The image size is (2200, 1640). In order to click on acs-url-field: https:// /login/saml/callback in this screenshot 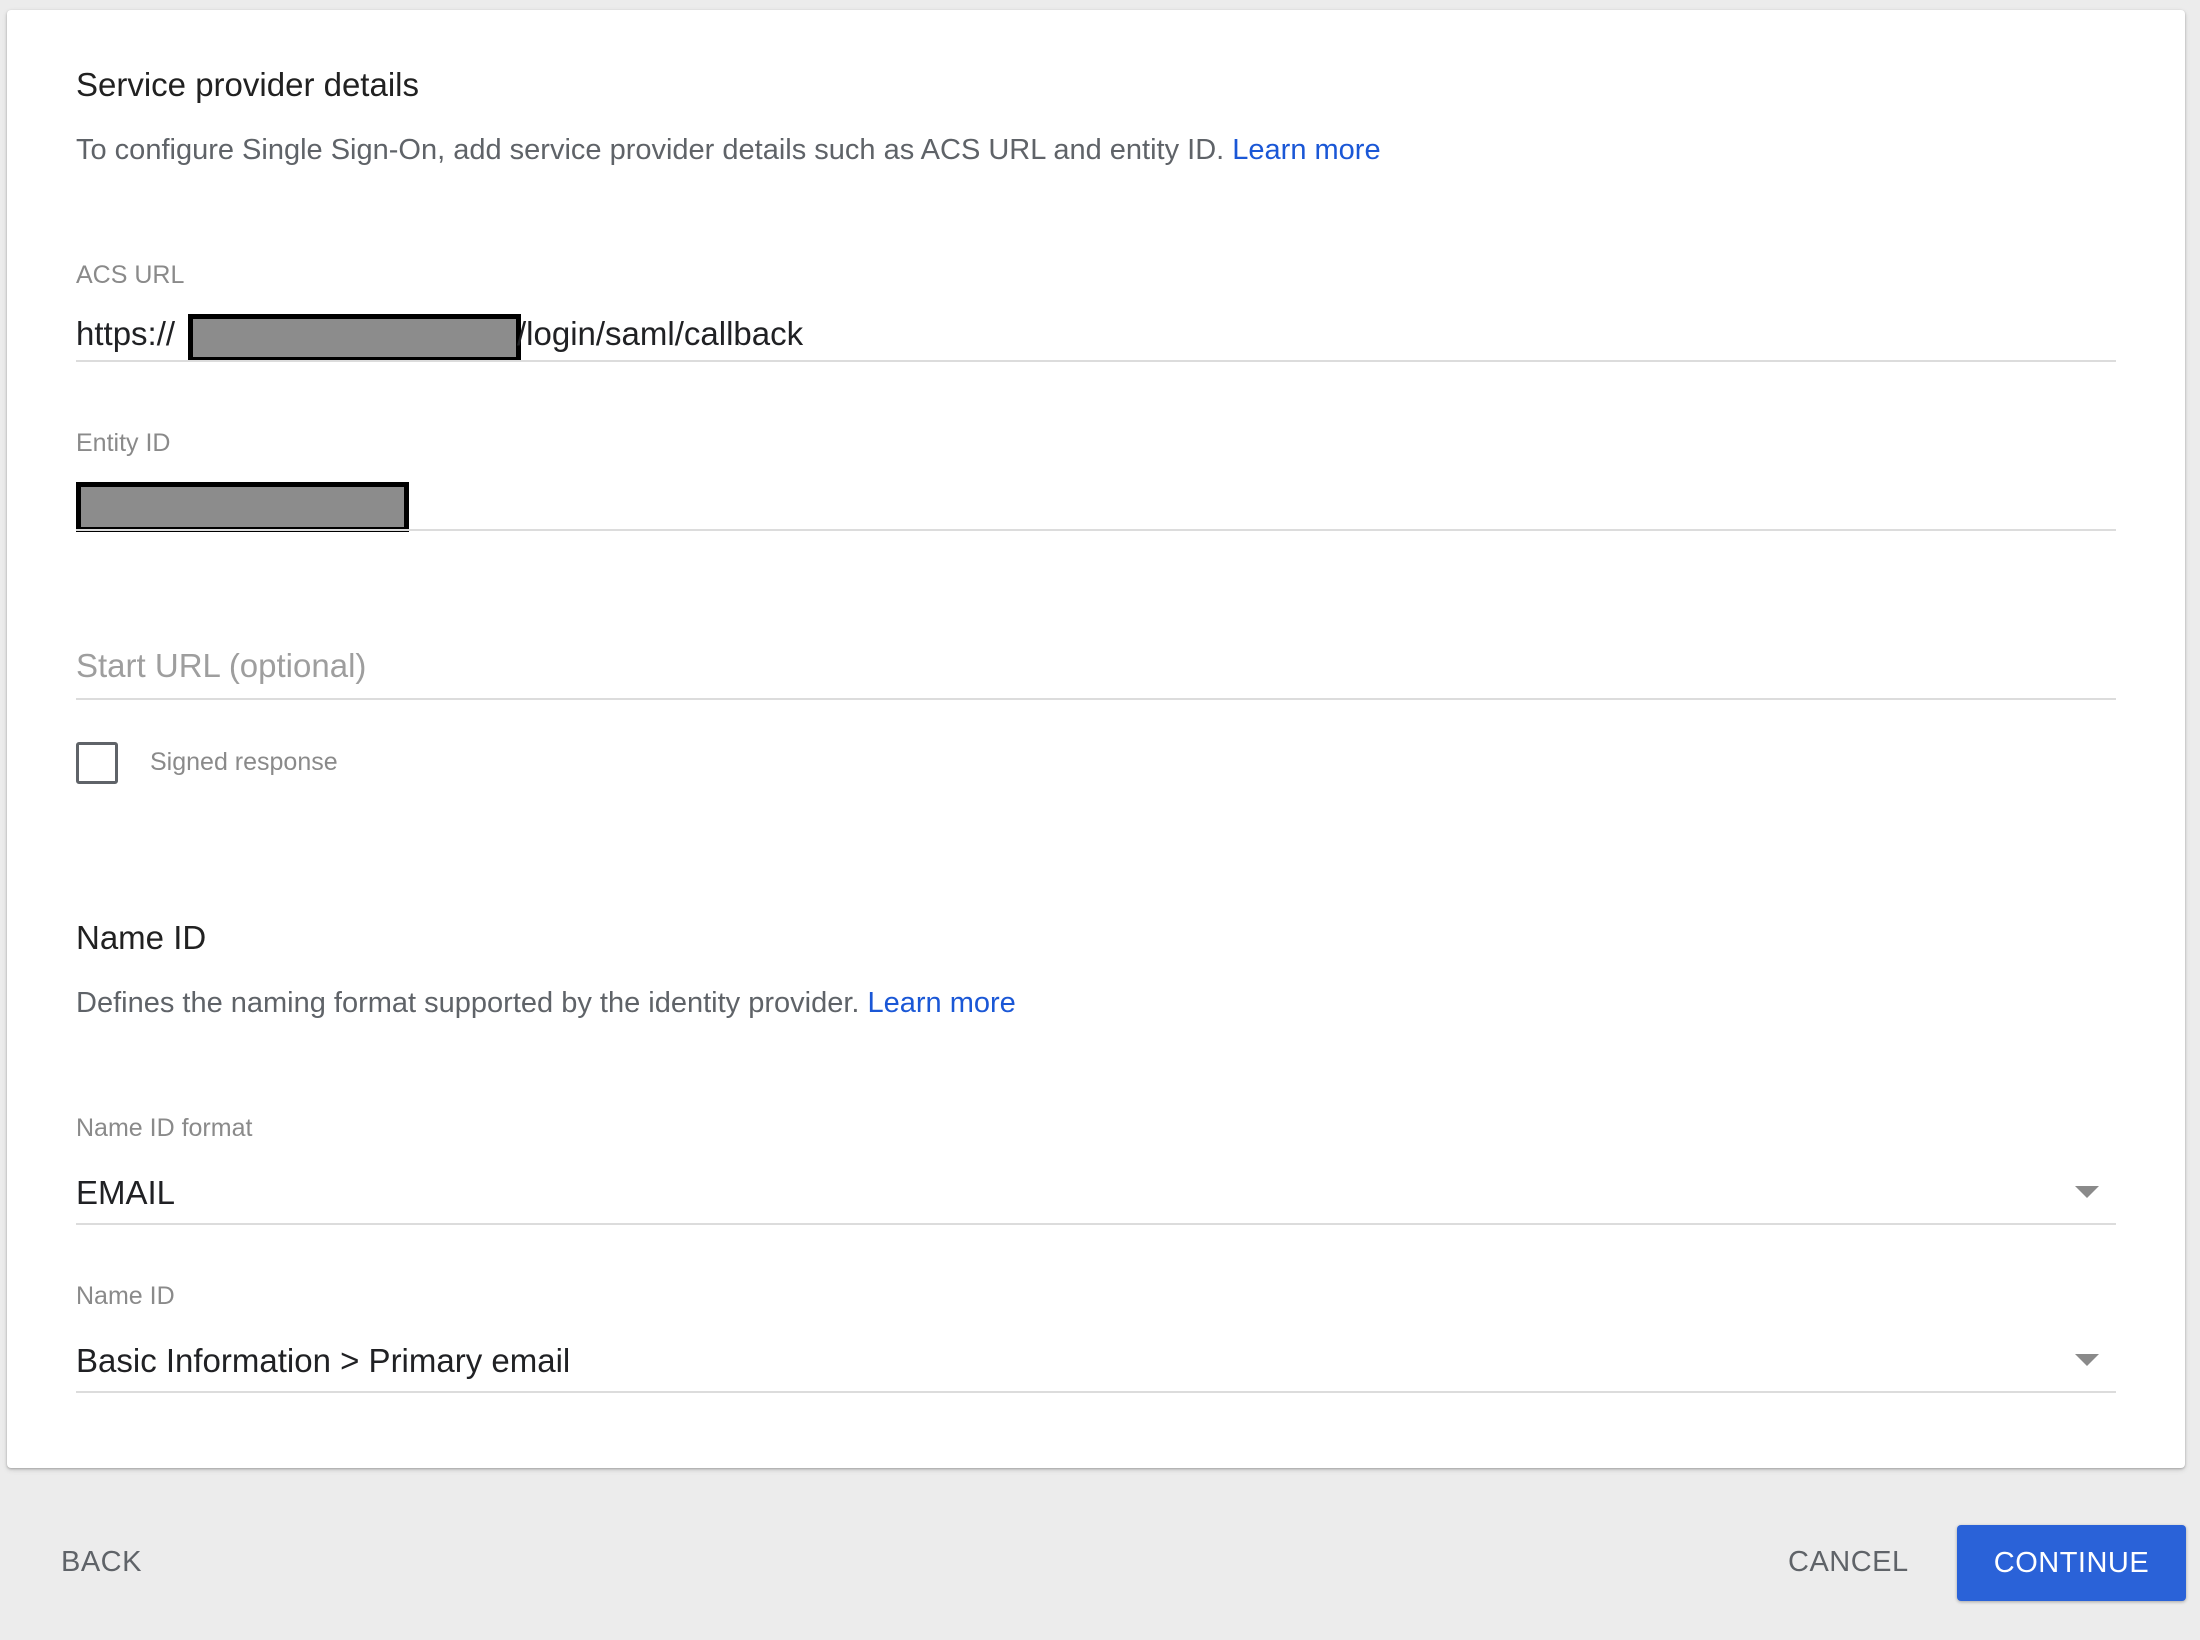, I will do `click(1096, 336)`.